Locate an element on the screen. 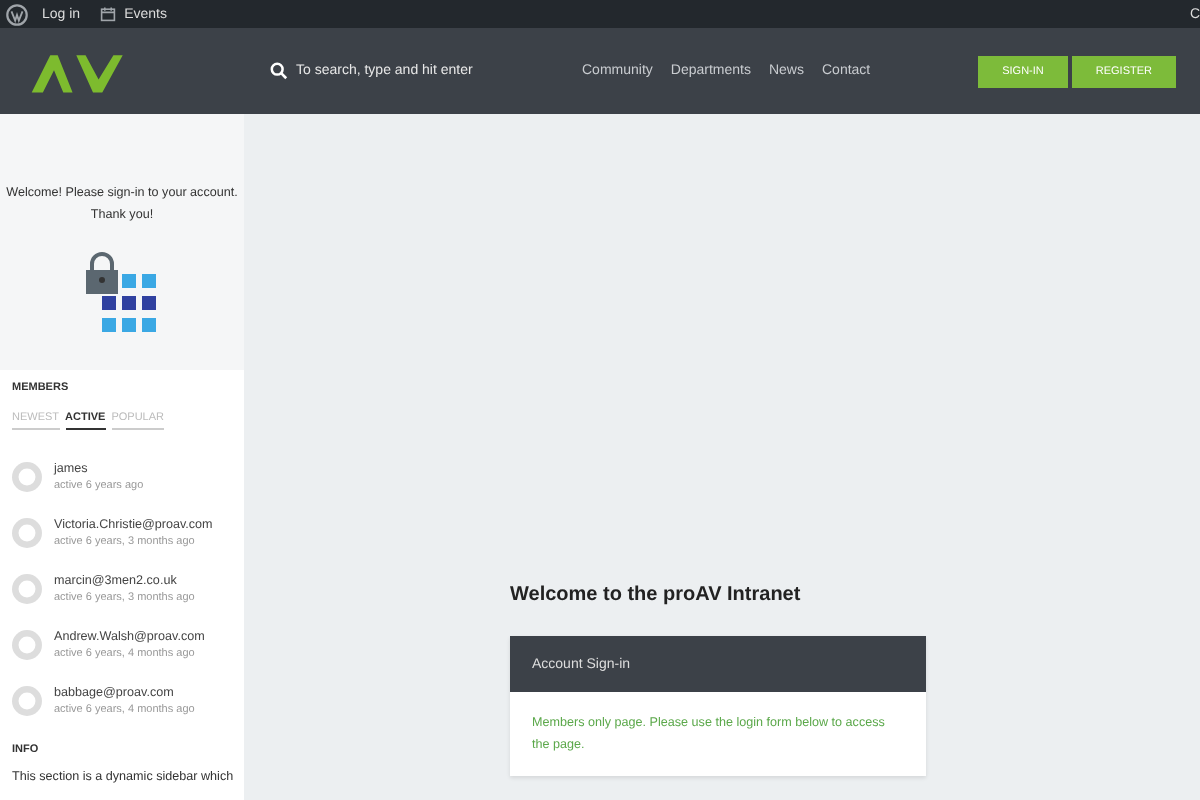 The image size is (1200, 800). wordpress-logo-icon is located at coordinates (17, 14).